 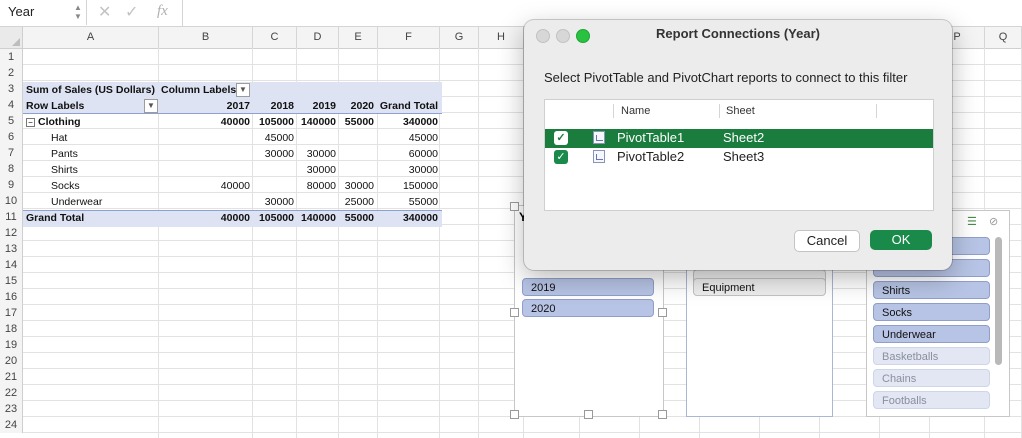 What do you see at coordinates (931, 334) in the screenshot?
I see `product-slicer-item: Underwear` at bounding box center [931, 334].